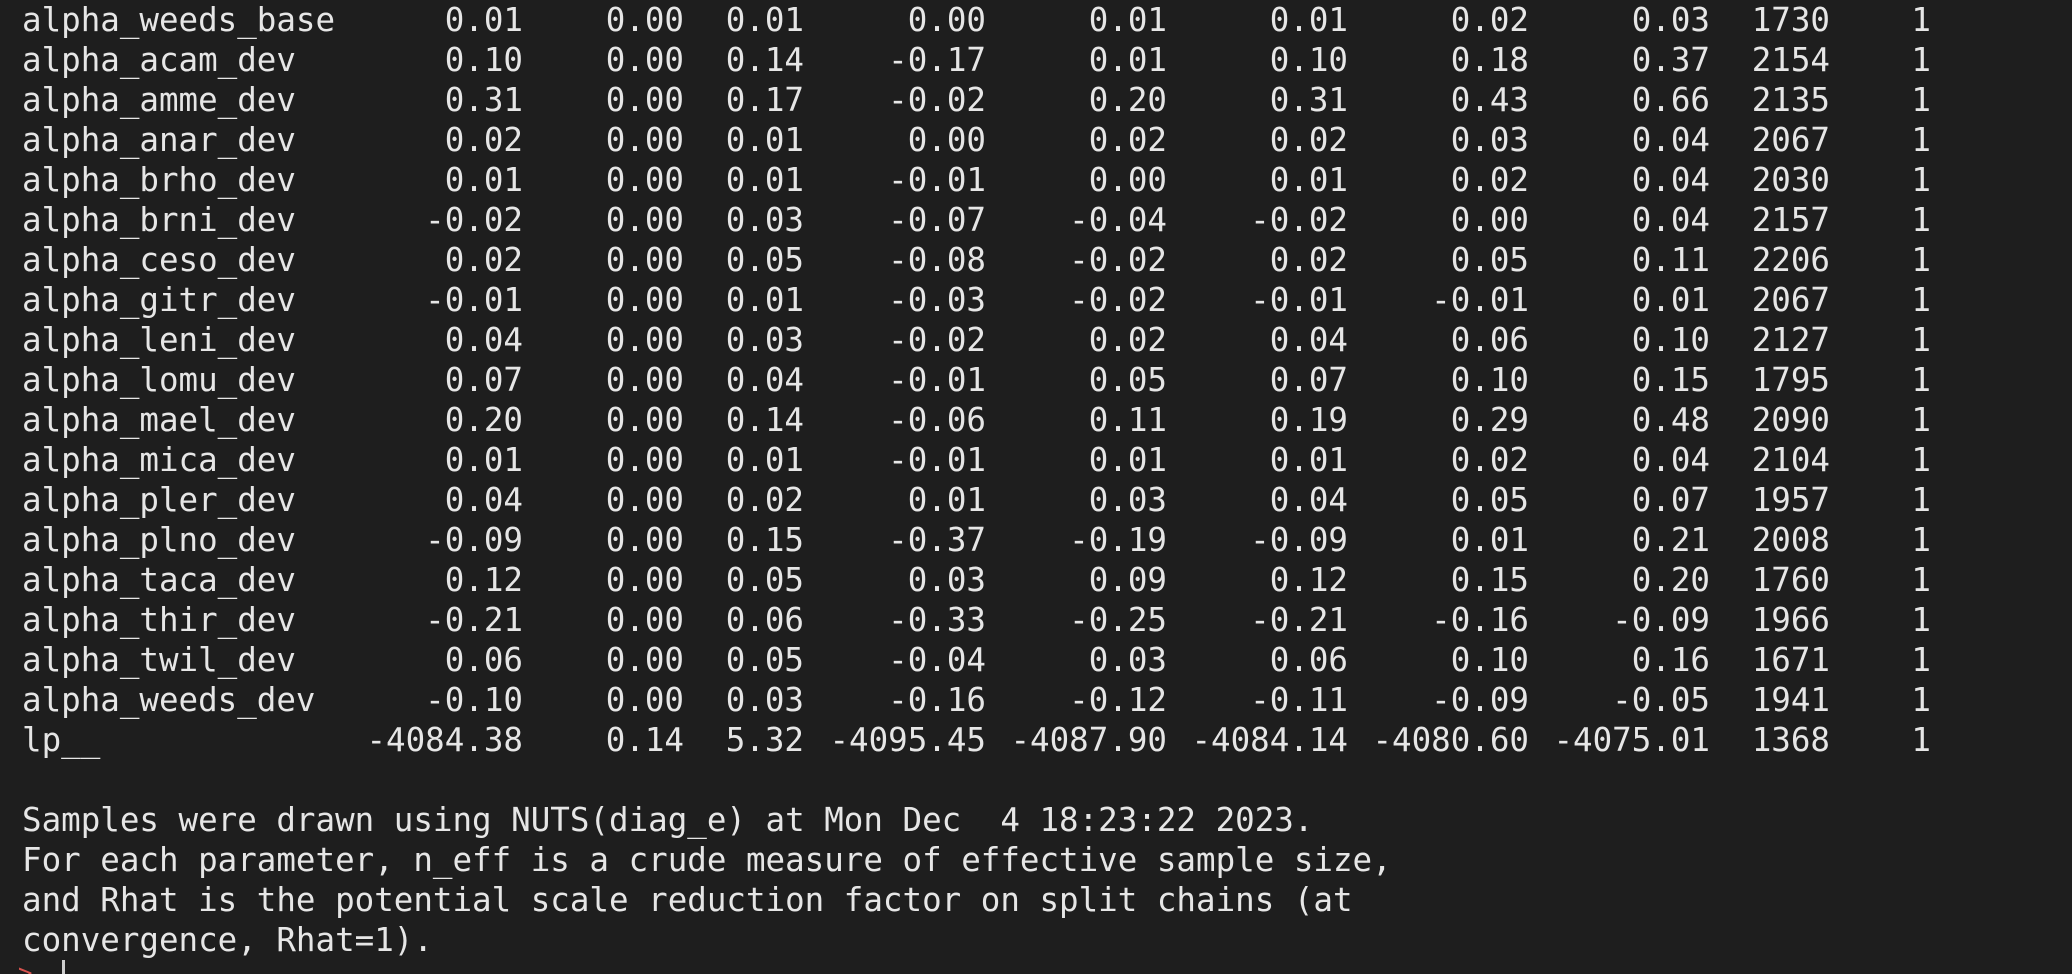  What do you see at coordinates (63, 967) in the screenshot?
I see `console-input-cursor` at bounding box center [63, 967].